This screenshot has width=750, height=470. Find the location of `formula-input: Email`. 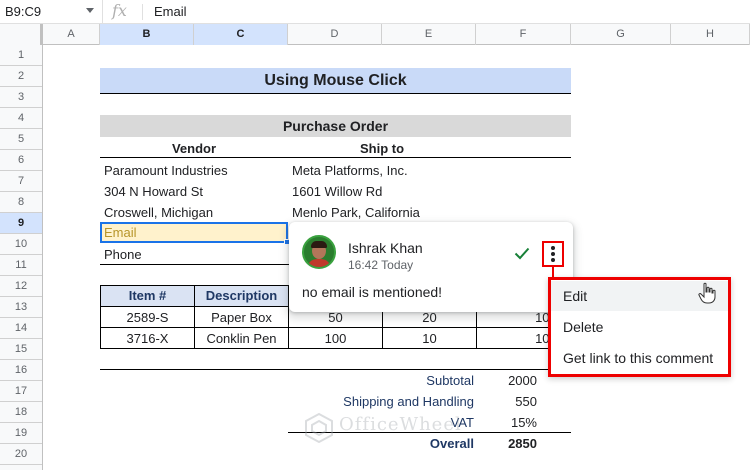

formula-input: Email is located at coordinates (170, 11).